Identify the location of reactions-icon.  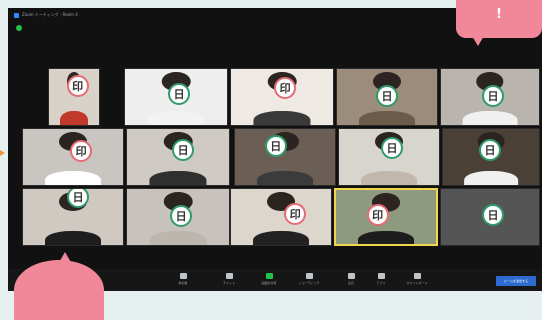
(351, 276).